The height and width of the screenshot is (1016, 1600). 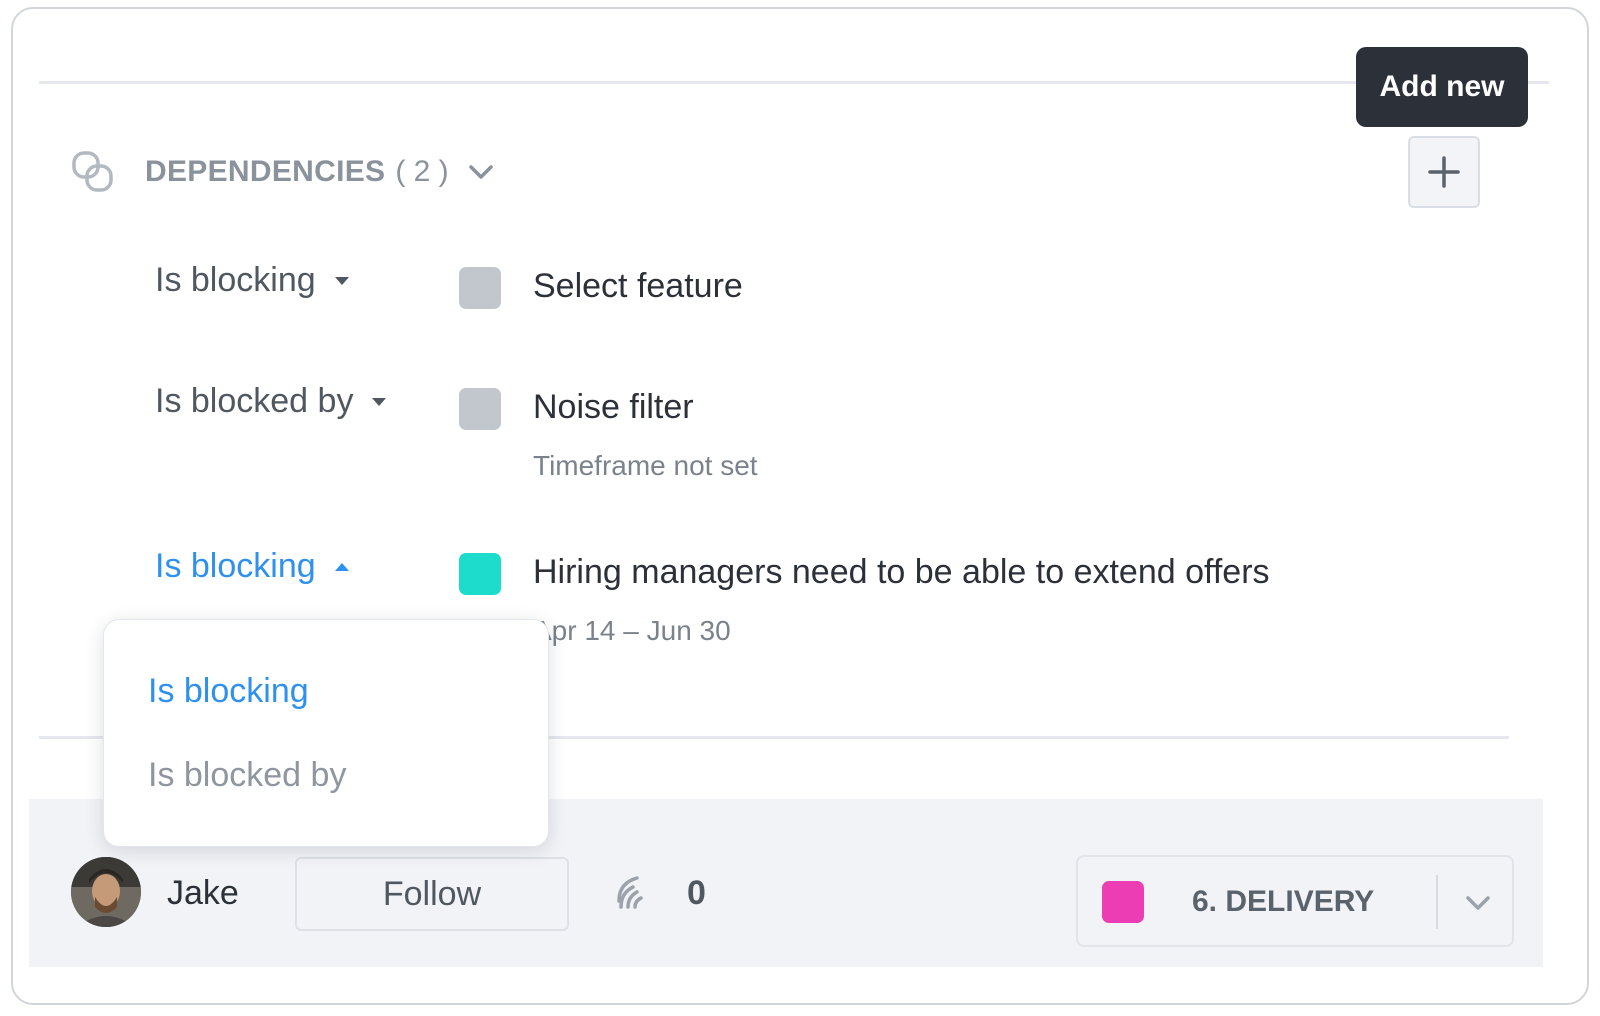 I want to click on dropdown-option-is-blocking: Is blocking, so click(x=228, y=691).